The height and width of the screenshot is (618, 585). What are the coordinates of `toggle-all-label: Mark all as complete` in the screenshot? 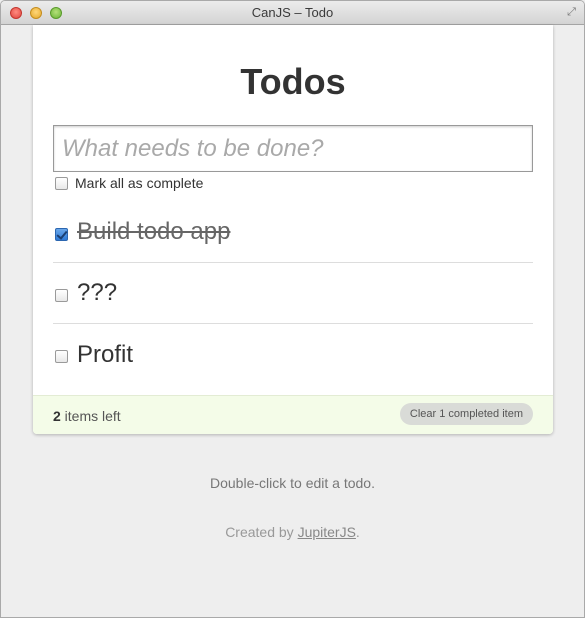 It's located at (139, 183).